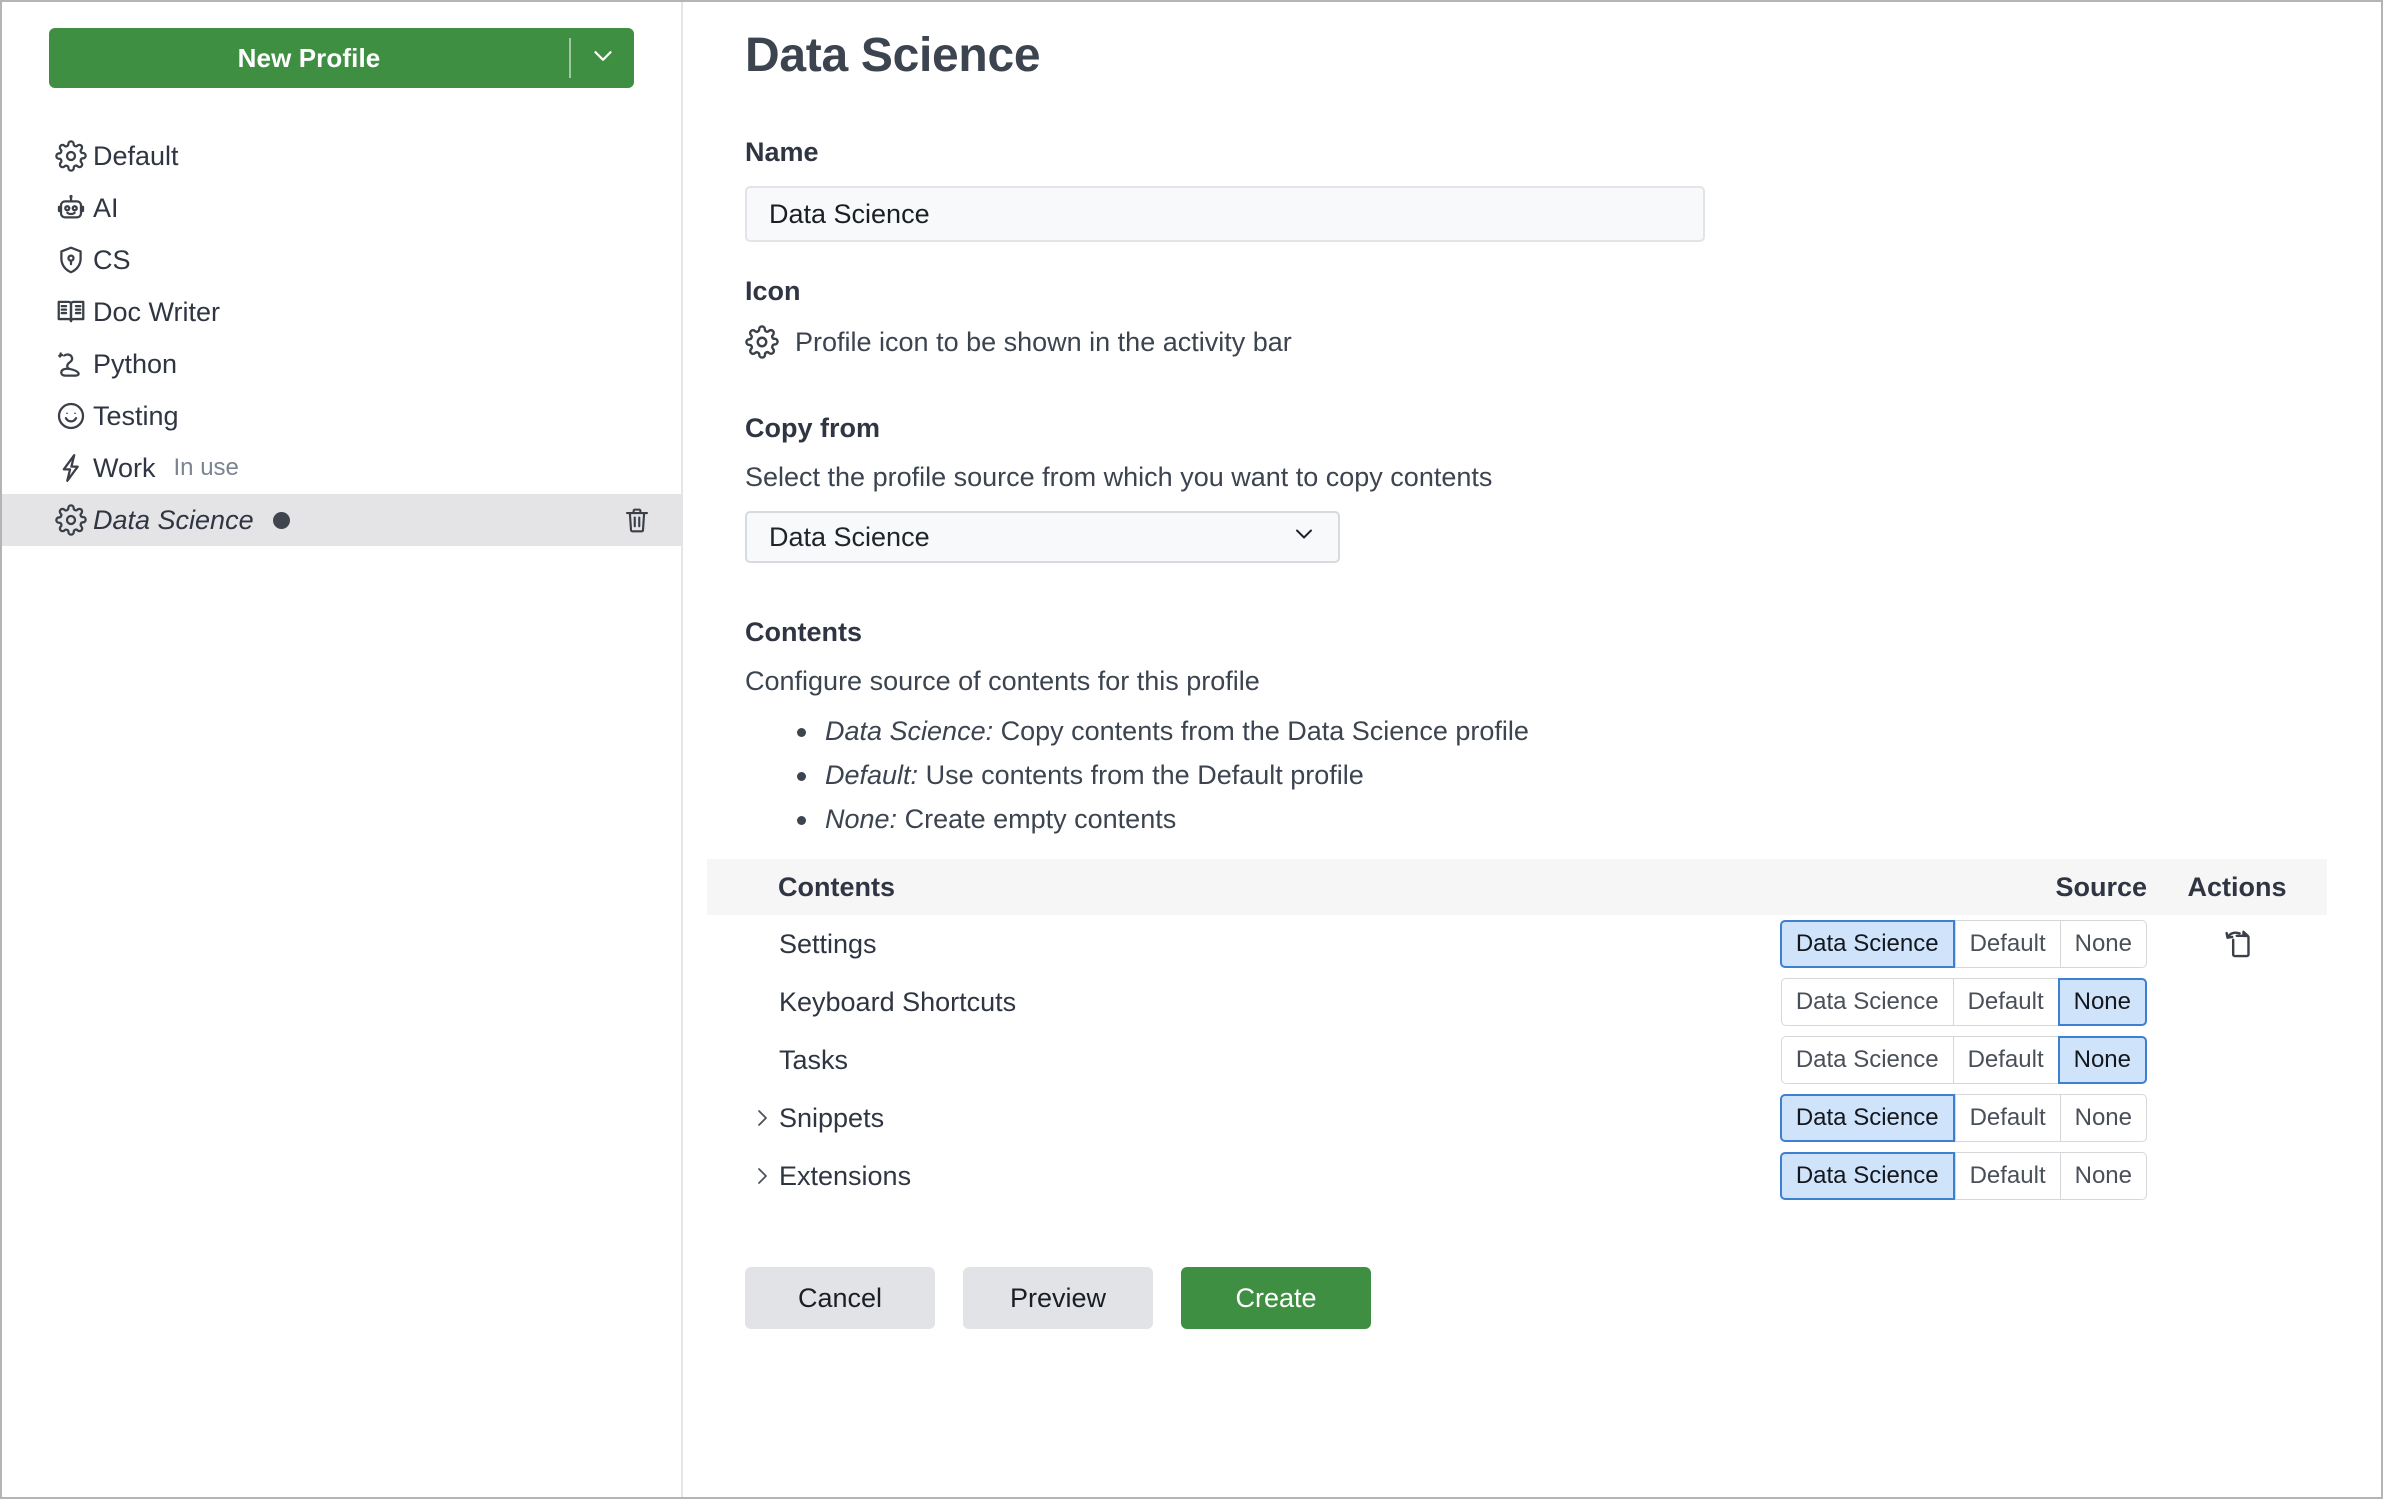  I want to click on form-actions: Cancel Preview Create, so click(1563, 1298).